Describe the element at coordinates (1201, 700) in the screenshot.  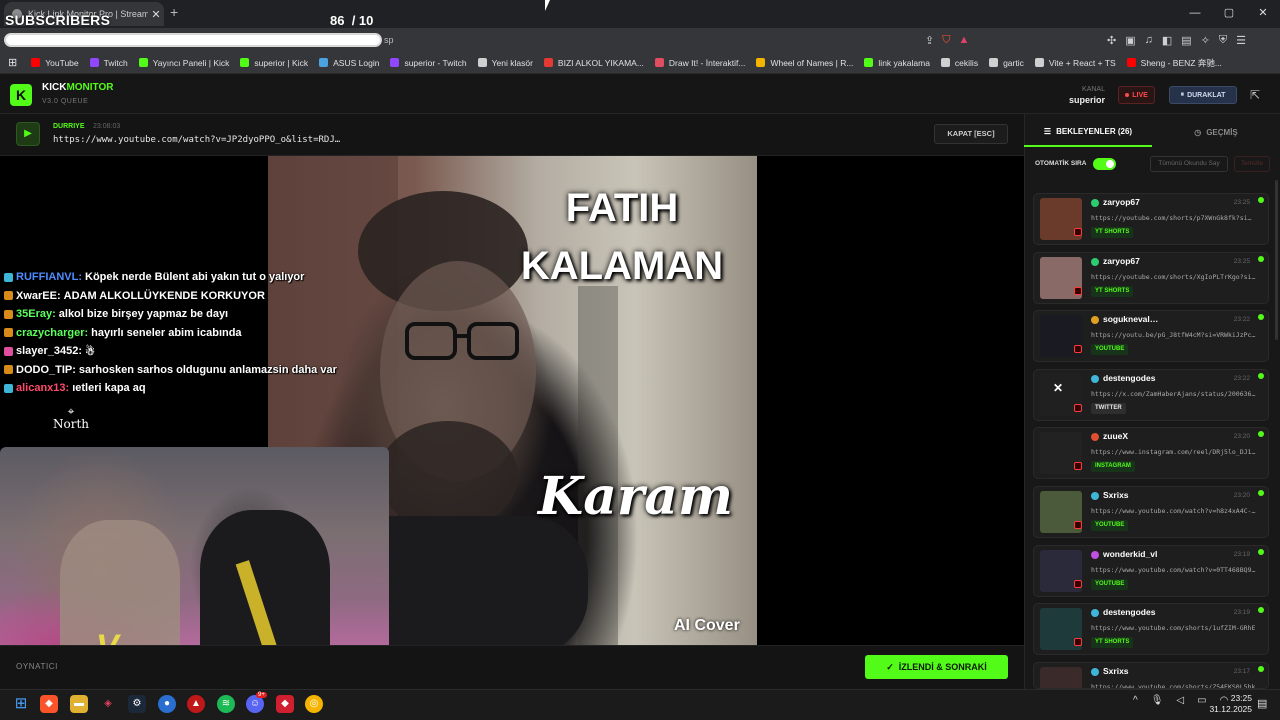
I see `display-icon: ▭` at that location.